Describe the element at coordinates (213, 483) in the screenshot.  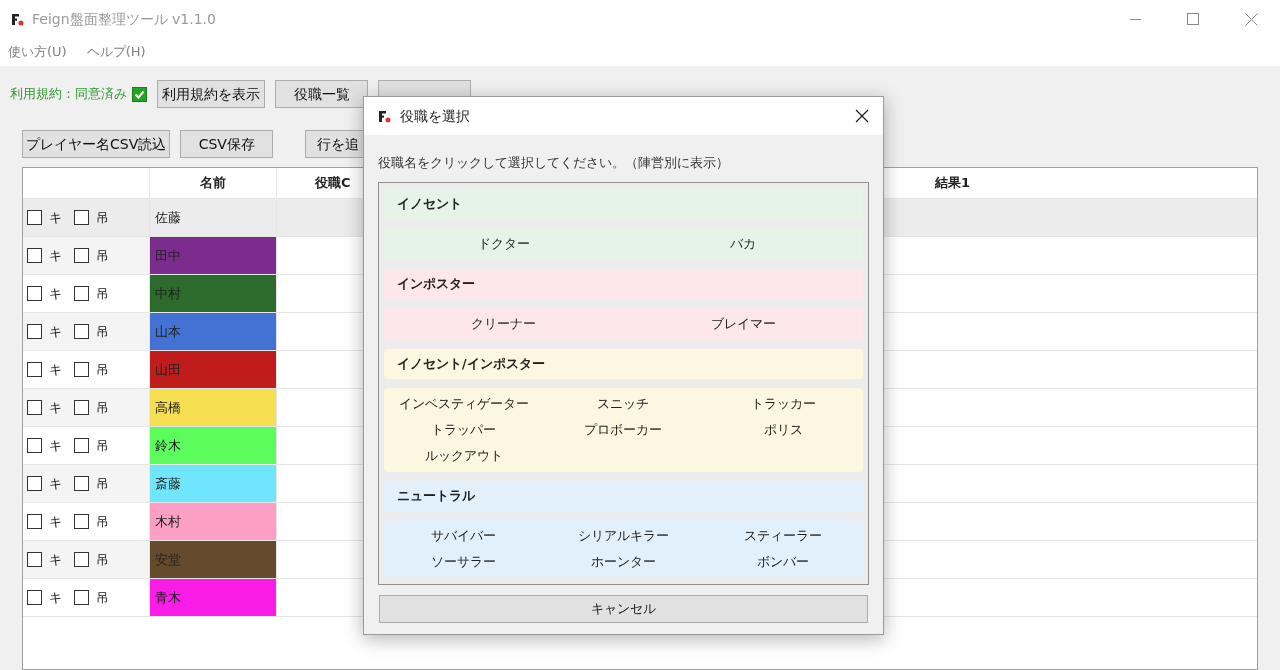
I see `name-cell: 斎藤` at that location.